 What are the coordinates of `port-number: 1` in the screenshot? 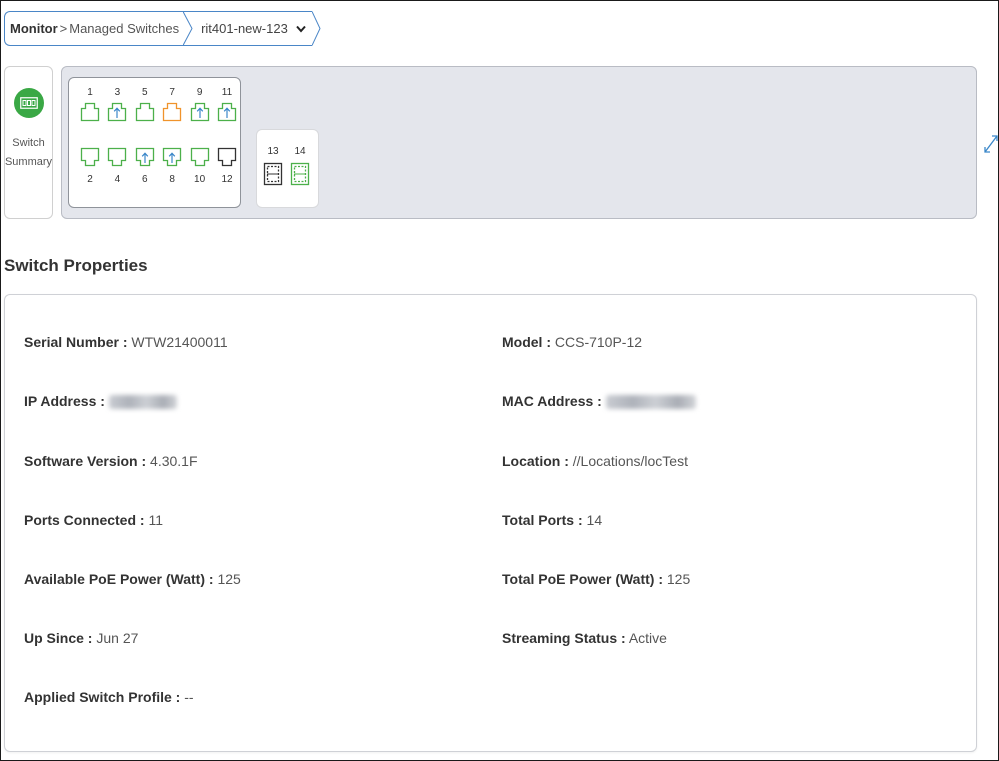 It's located at (90, 92).